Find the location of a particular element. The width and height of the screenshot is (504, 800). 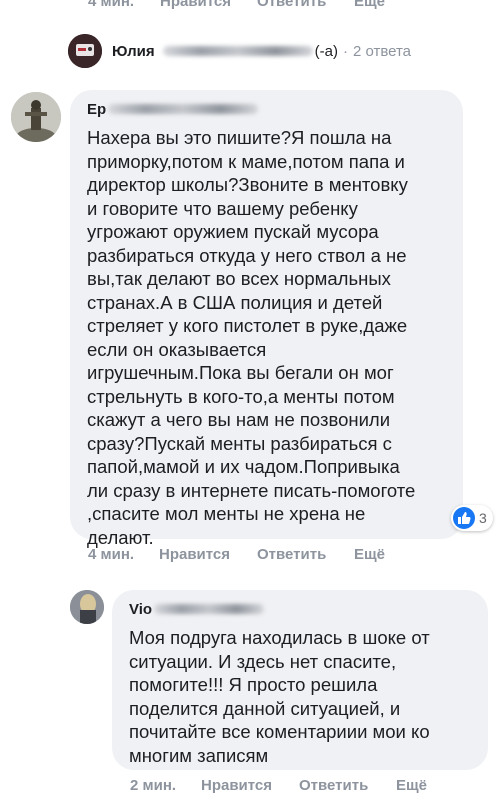

top-comment-actions: 4 мин. Нравится Ответить Ещё is located at coordinates (236, 5).